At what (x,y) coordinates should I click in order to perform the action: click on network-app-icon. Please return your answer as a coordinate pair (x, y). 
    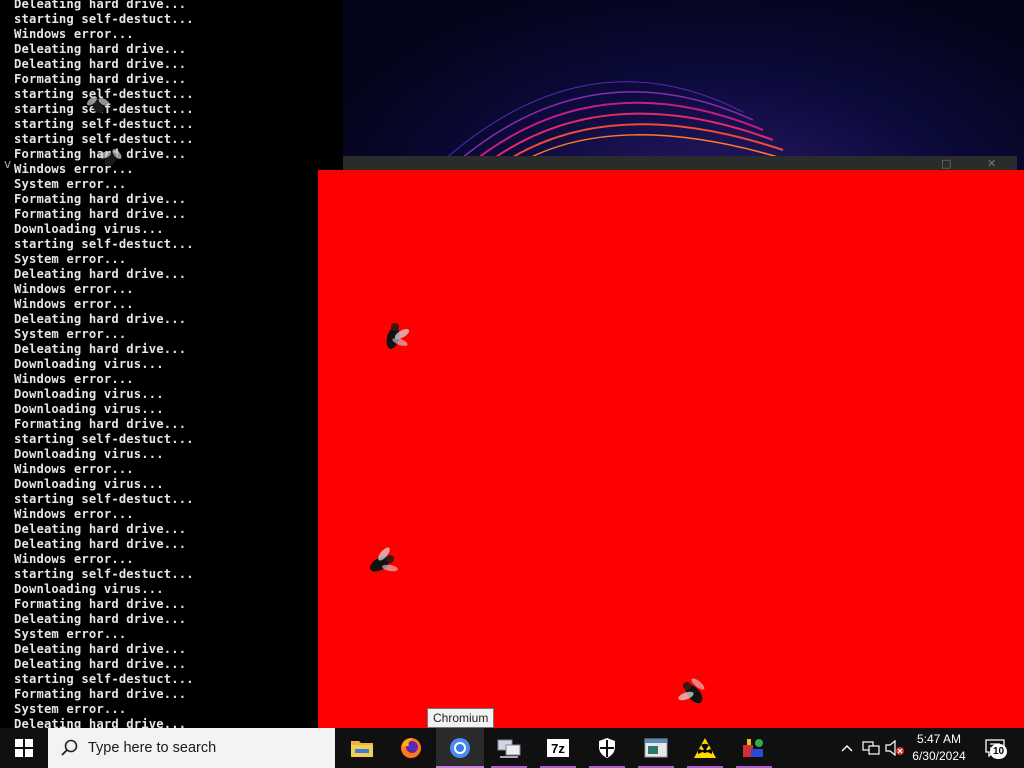
    Looking at the image, I should click on (509, 748).